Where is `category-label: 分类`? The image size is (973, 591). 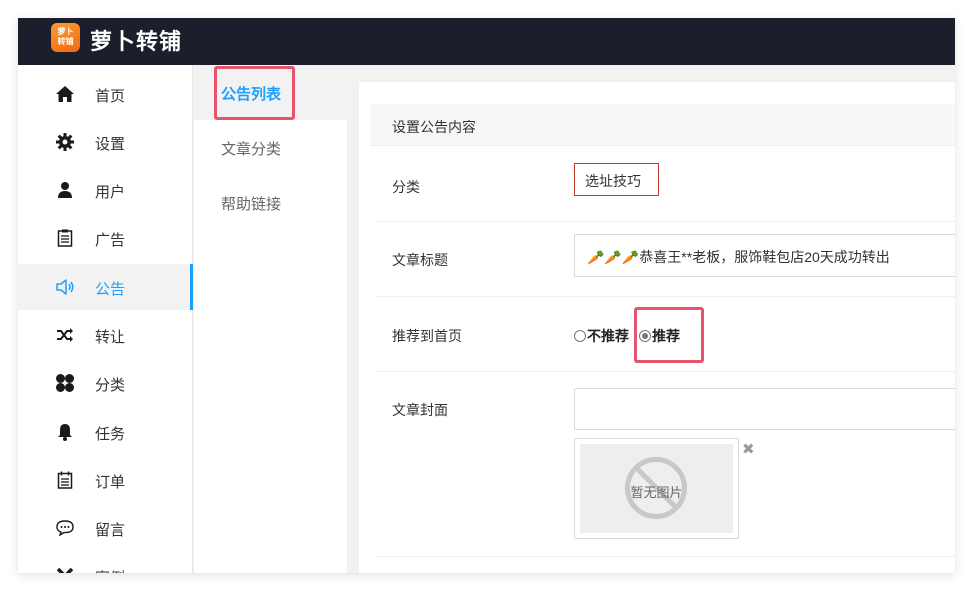
category-label: 分类 is located at coordinates (406, 187).